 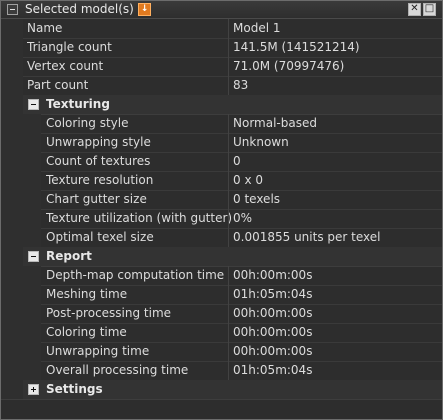 I want to click on property-value: Normal-based, so click(x=275, y=123).